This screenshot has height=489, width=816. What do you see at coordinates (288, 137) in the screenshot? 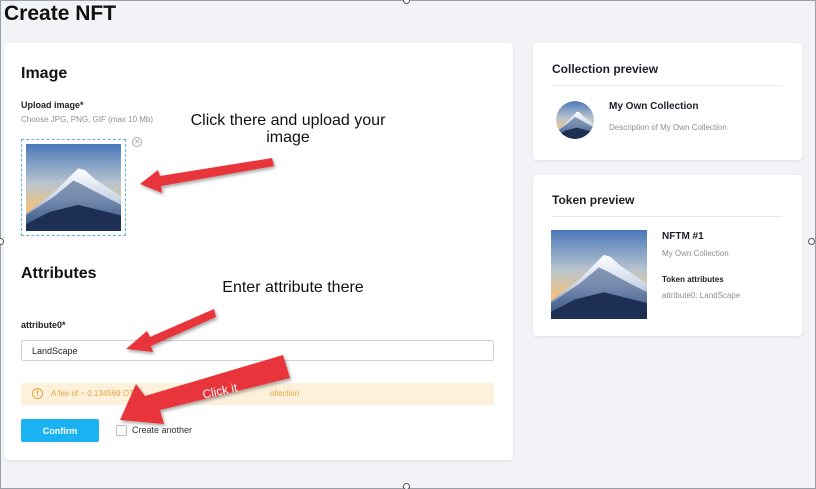
I see `upload-annotation-line2: image` at bounding box center [288, 137].